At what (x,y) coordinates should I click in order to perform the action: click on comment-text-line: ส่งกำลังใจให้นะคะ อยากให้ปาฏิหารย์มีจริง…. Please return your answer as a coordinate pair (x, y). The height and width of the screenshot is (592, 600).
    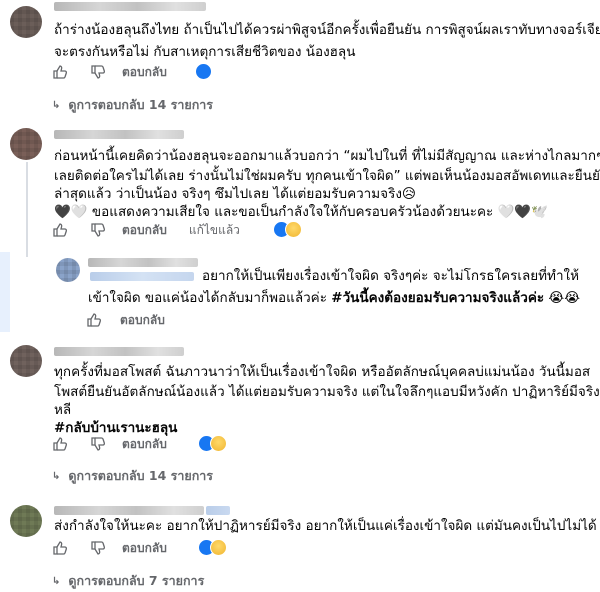
    Looking at the image, I should click on (325, 526).